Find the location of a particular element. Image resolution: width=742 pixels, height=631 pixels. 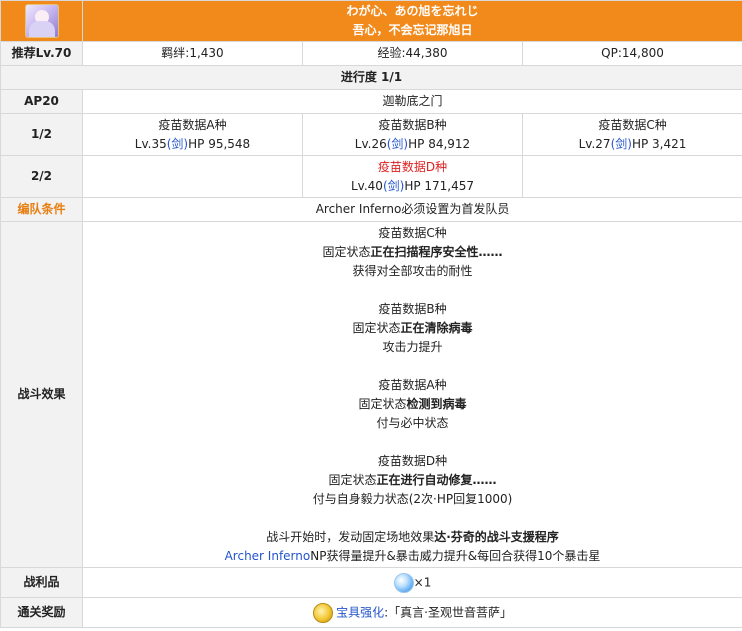

enemy-hp: HP 95,548 is located at coordinates (219, 143).